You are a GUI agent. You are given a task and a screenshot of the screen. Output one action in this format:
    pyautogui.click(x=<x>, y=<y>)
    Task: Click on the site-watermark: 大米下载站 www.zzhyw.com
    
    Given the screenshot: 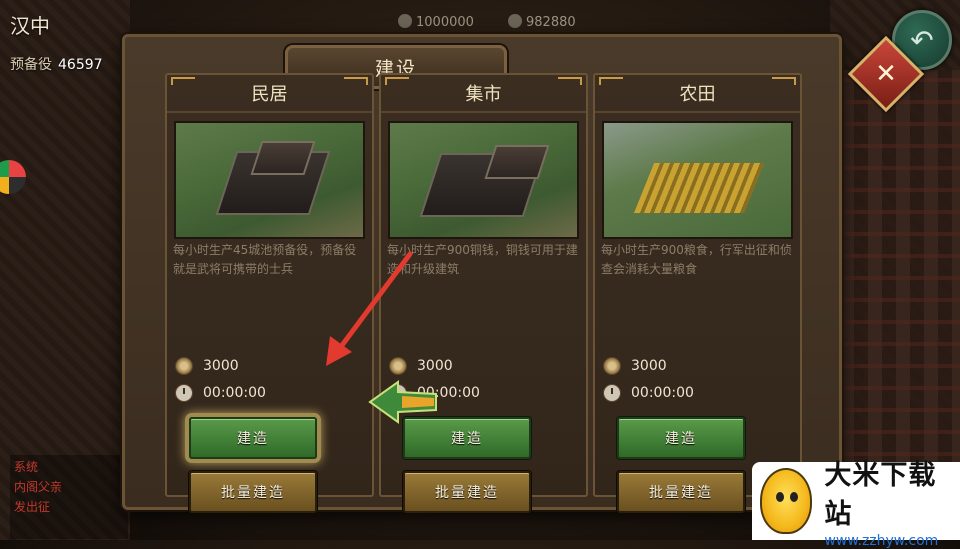 What is the action you would take?
    pyautogui.click(x=856, y=504)
    